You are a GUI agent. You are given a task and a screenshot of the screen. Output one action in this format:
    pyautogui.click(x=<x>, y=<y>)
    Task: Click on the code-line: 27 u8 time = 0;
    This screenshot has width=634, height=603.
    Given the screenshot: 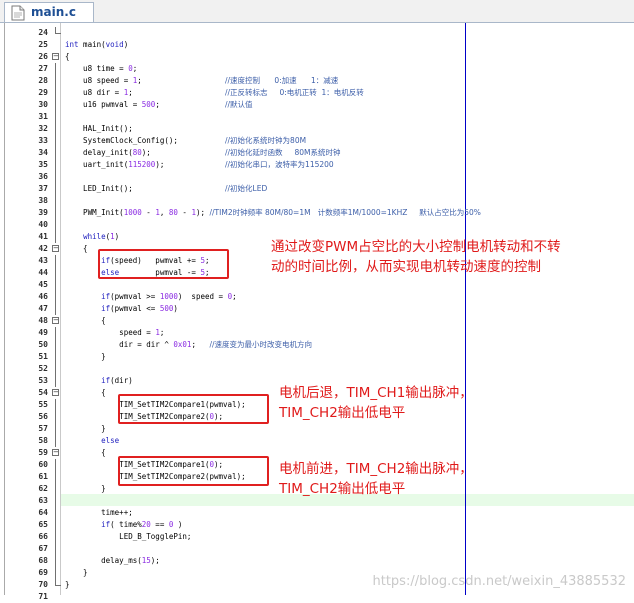 What is the action you would take?
    pyautogui.click(x=317, y=69)
    